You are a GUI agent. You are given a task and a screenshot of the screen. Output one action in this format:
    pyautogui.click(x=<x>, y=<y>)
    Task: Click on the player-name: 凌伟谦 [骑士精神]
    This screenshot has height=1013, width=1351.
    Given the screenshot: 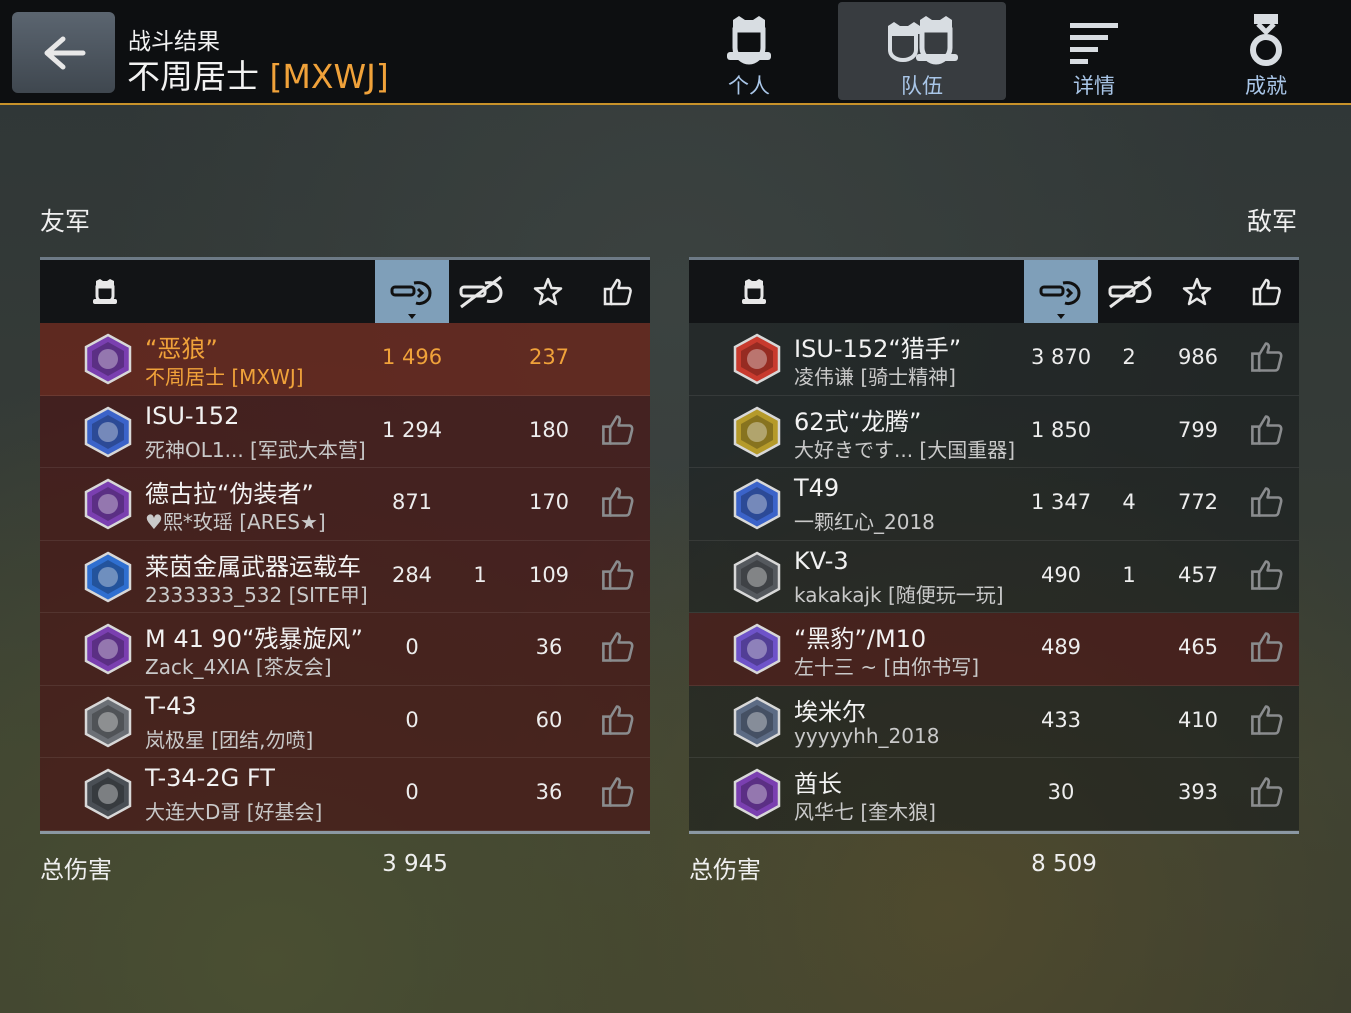 What is the action you would take?
    pyautogui.click(x=875, y=377)
    